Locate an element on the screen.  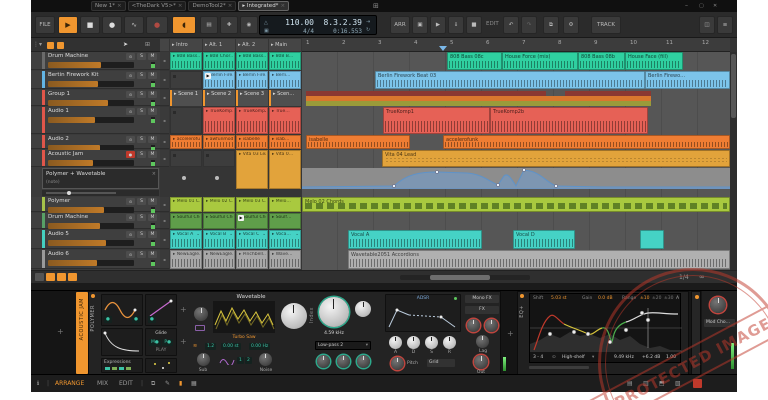
track-name: Audio 5 is located at coordinates (86, 234).